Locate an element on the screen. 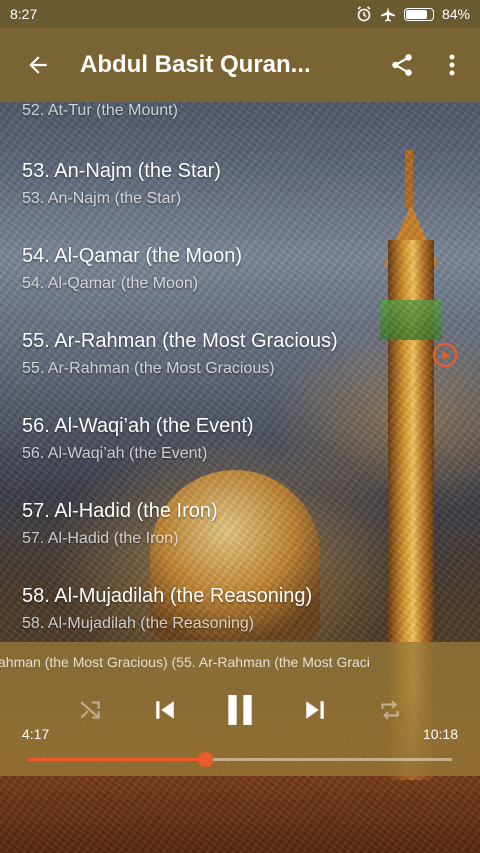  now-playing-icon is located at coordinates (445, 355).